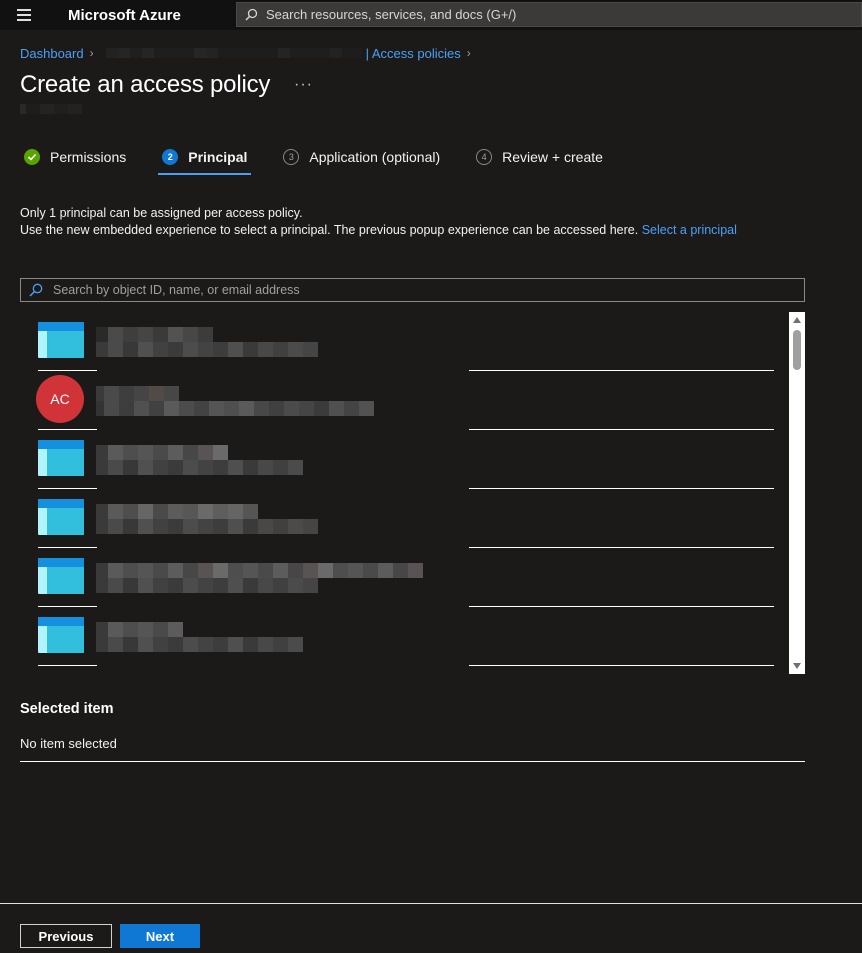  What do you see at coordinates (797, 320) in the screenshot?
I see `scroll-up-arrow-icon` at bounding box center [797, 320].